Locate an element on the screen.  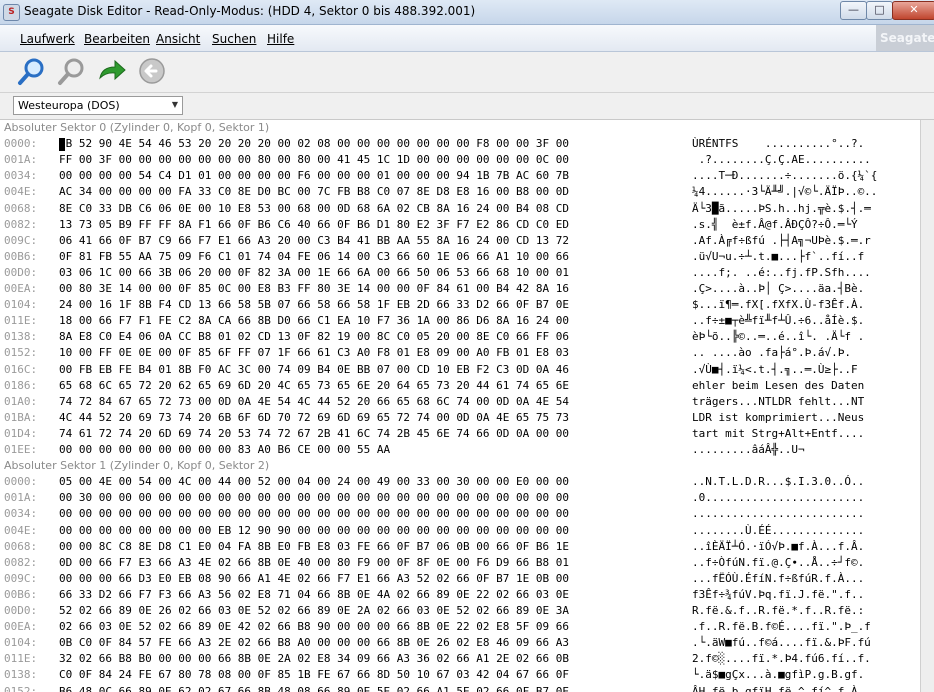
menu-bearbeiten: Bearbeiten is located at coordinates (117, 39).